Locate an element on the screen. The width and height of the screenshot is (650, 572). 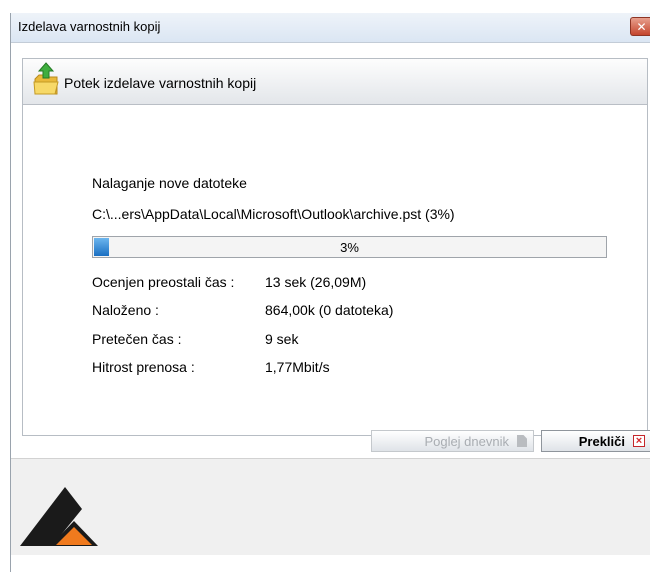
status-text: Nalaganje nove datoteke is located at coordinates (169, 183).